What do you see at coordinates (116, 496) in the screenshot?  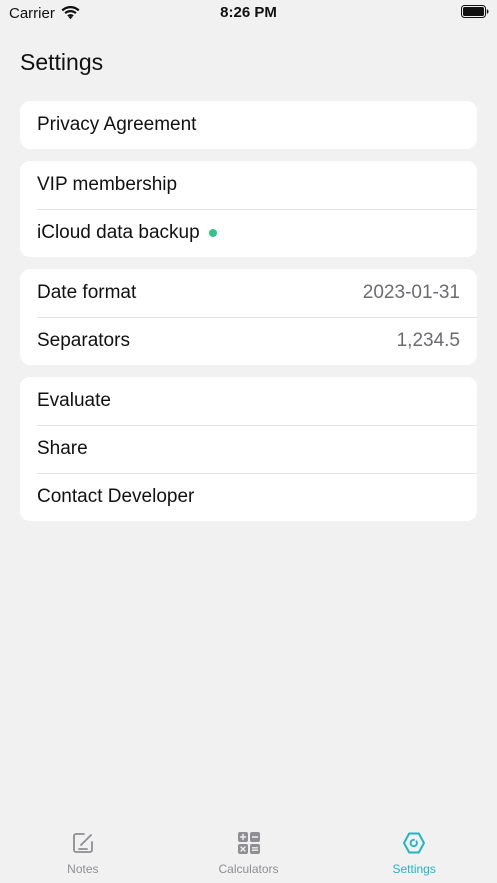 I see `contact-developer-label: Contact Developer` at bounding box center [116, 496].